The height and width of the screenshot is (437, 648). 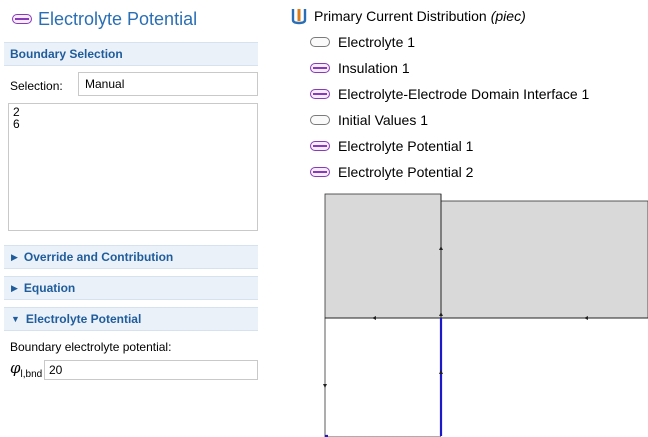 I want to click on potential-symbol: φl,bnd, so click(x=26, y=369).